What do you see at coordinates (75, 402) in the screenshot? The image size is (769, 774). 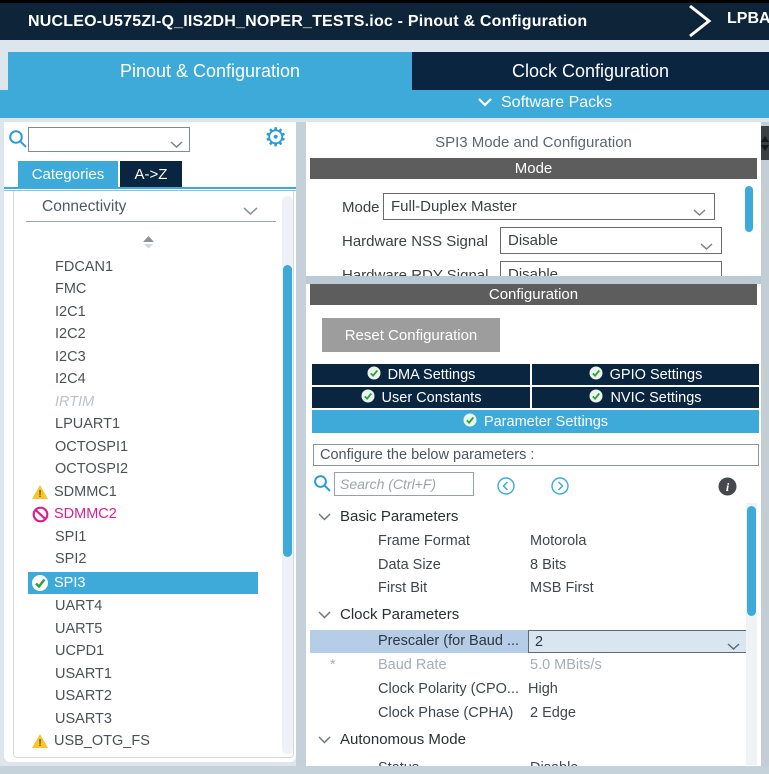 I see `sidebar-item-irtim: IRTIM` at bounding box center [75, 402].